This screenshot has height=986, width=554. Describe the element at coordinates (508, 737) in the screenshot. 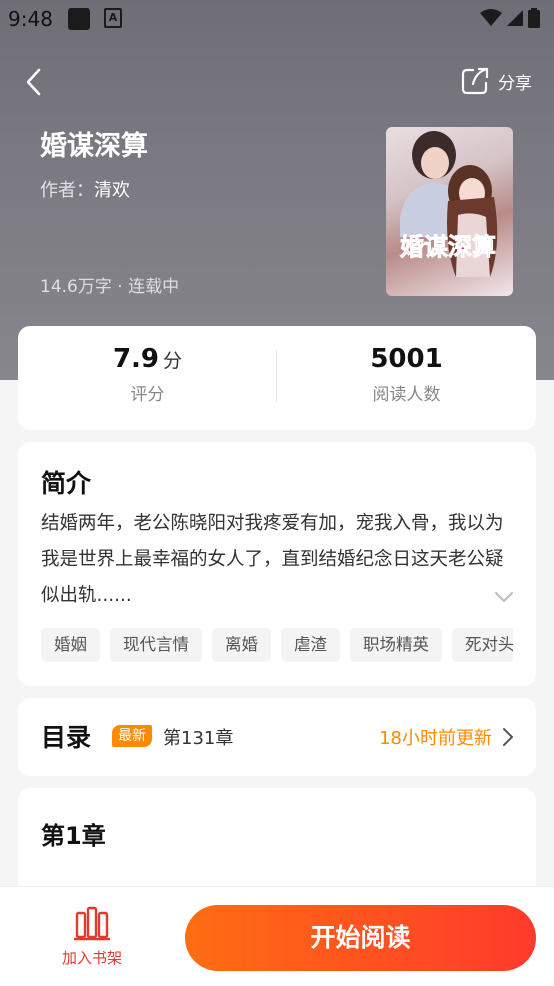

I see `chevron-right-icon` at that location.